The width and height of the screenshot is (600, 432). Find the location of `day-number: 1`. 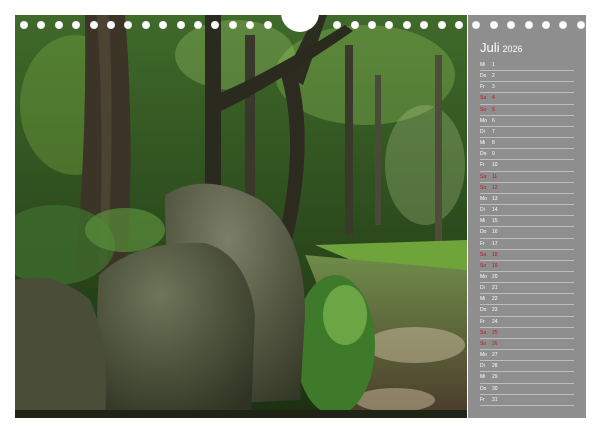

day-number: 1 is located at coordinates (493, 65).